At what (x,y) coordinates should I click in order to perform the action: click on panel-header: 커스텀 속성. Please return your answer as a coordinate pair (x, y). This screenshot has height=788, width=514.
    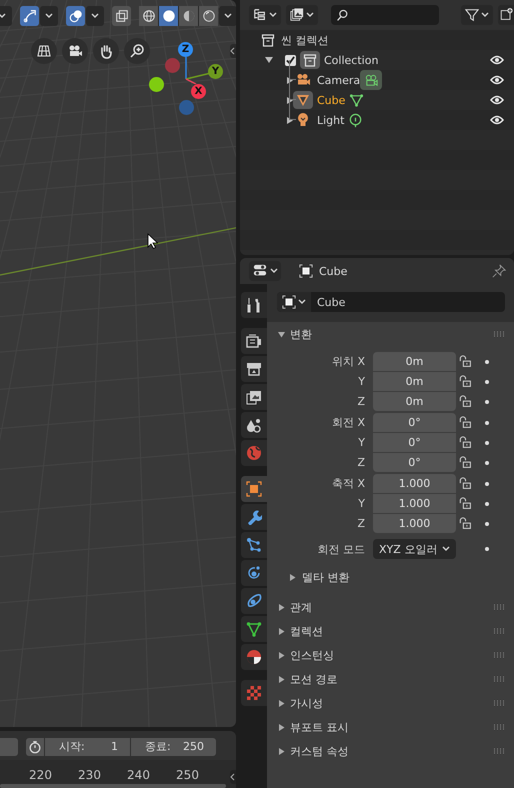
    Looking at the image, I should click on (390, 751).